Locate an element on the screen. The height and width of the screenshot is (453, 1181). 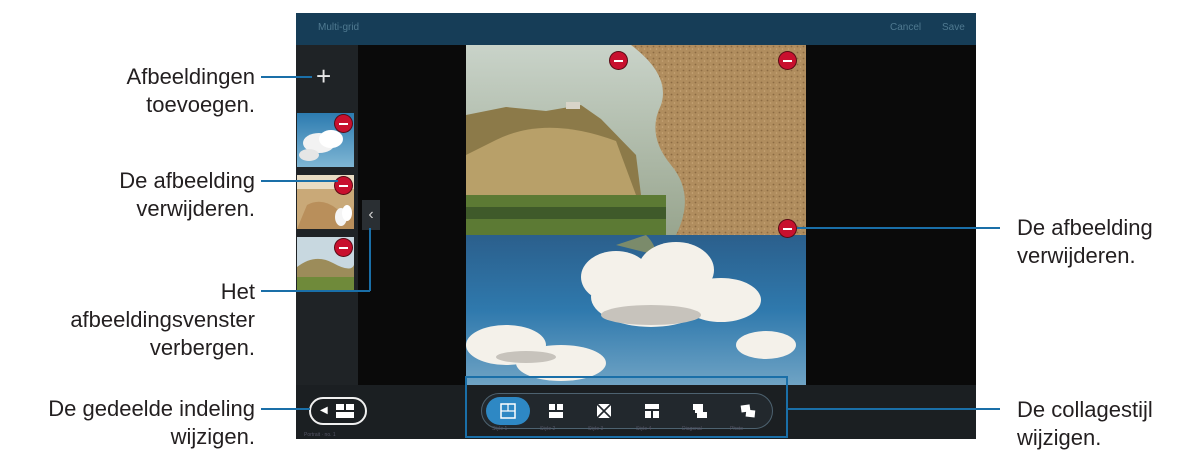
callout-hide-panel: Het afbeeldingsvenster verbergen. is located at coordinates (162, 320).